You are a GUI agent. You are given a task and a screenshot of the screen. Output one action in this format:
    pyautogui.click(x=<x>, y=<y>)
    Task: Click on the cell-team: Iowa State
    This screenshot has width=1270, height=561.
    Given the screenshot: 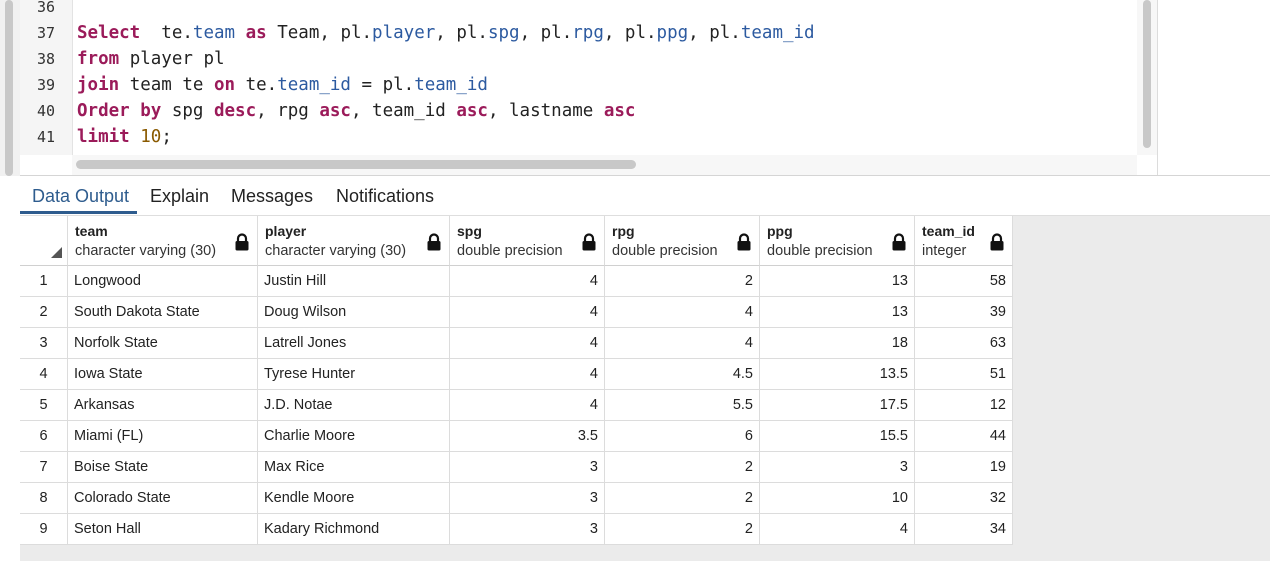 What is the action you would take?
    pyautogui.click(x=163, y=374)
    